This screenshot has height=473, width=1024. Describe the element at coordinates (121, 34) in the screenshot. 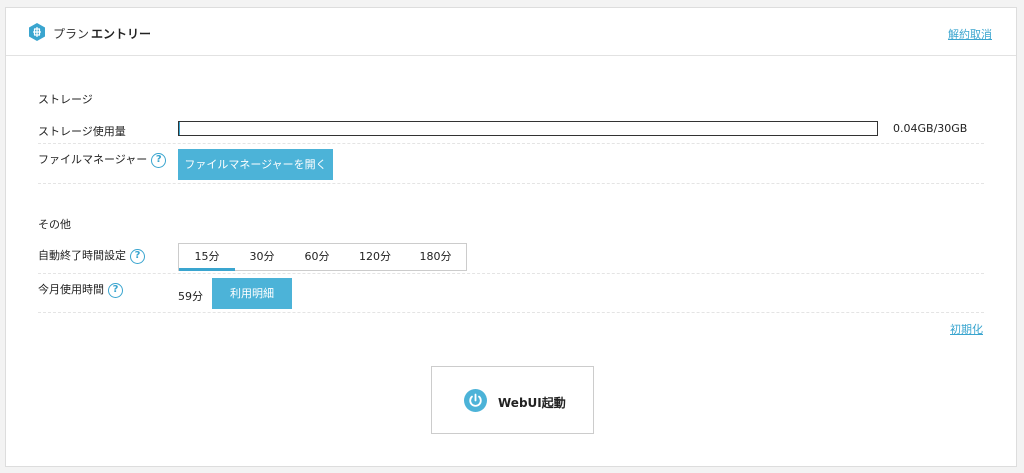

I see `plan-name: エントリー` at that location.